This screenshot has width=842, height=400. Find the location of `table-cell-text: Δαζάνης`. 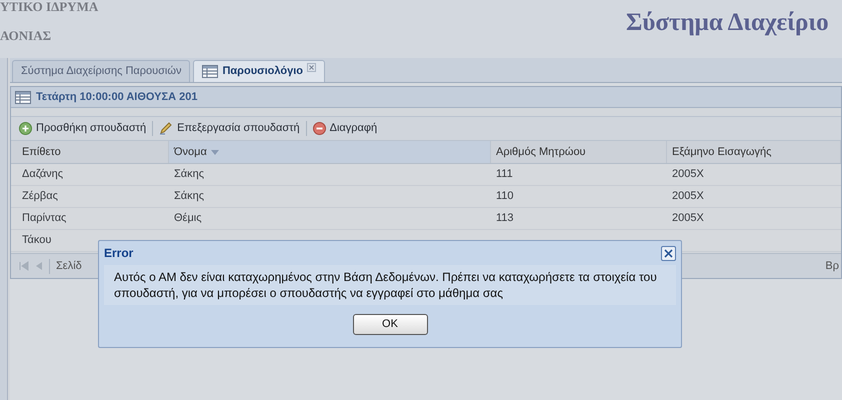

table-cell-text: Δαζάνης is located at coordinates (42, 174).